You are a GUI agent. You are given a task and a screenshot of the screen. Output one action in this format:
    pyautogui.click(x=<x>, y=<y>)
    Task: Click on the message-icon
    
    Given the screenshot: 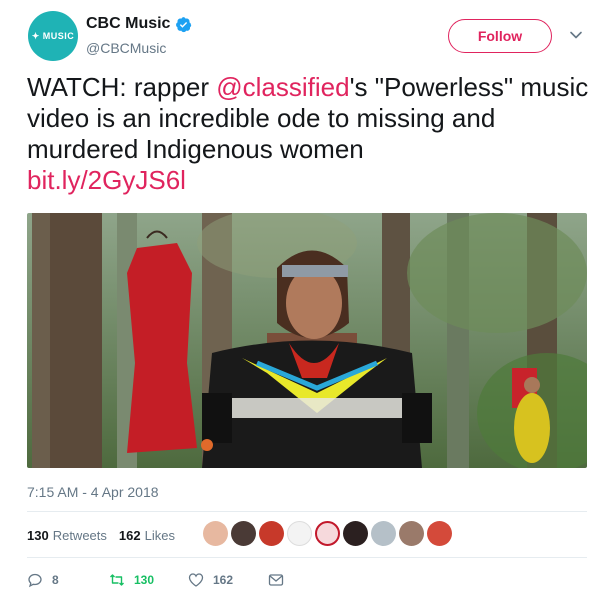 What is the action you would take?
    pyautogui.click(x=276, y=580)
    